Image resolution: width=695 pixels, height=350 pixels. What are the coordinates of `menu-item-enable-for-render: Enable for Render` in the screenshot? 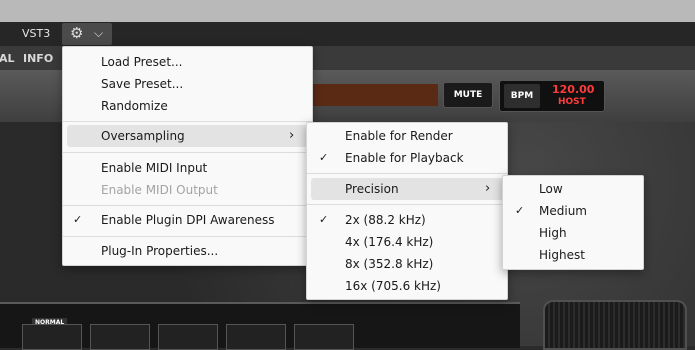 It's located at (407, 136).